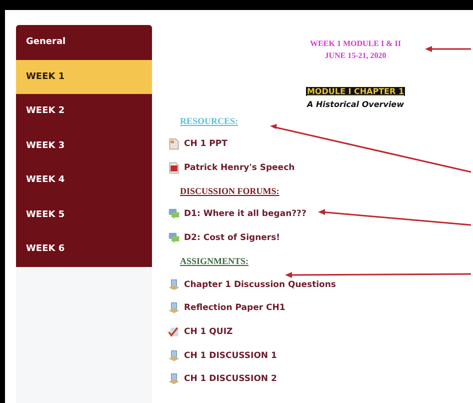 The image size is (473, 403). I want to click on activity-link: CH 1 PPT, so click(206, 143).